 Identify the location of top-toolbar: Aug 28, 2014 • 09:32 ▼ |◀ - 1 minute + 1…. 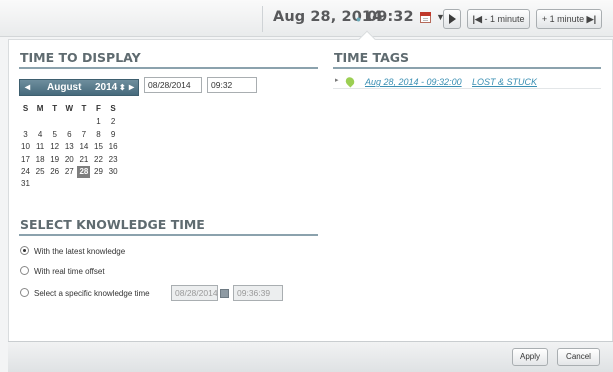
(306, 18).